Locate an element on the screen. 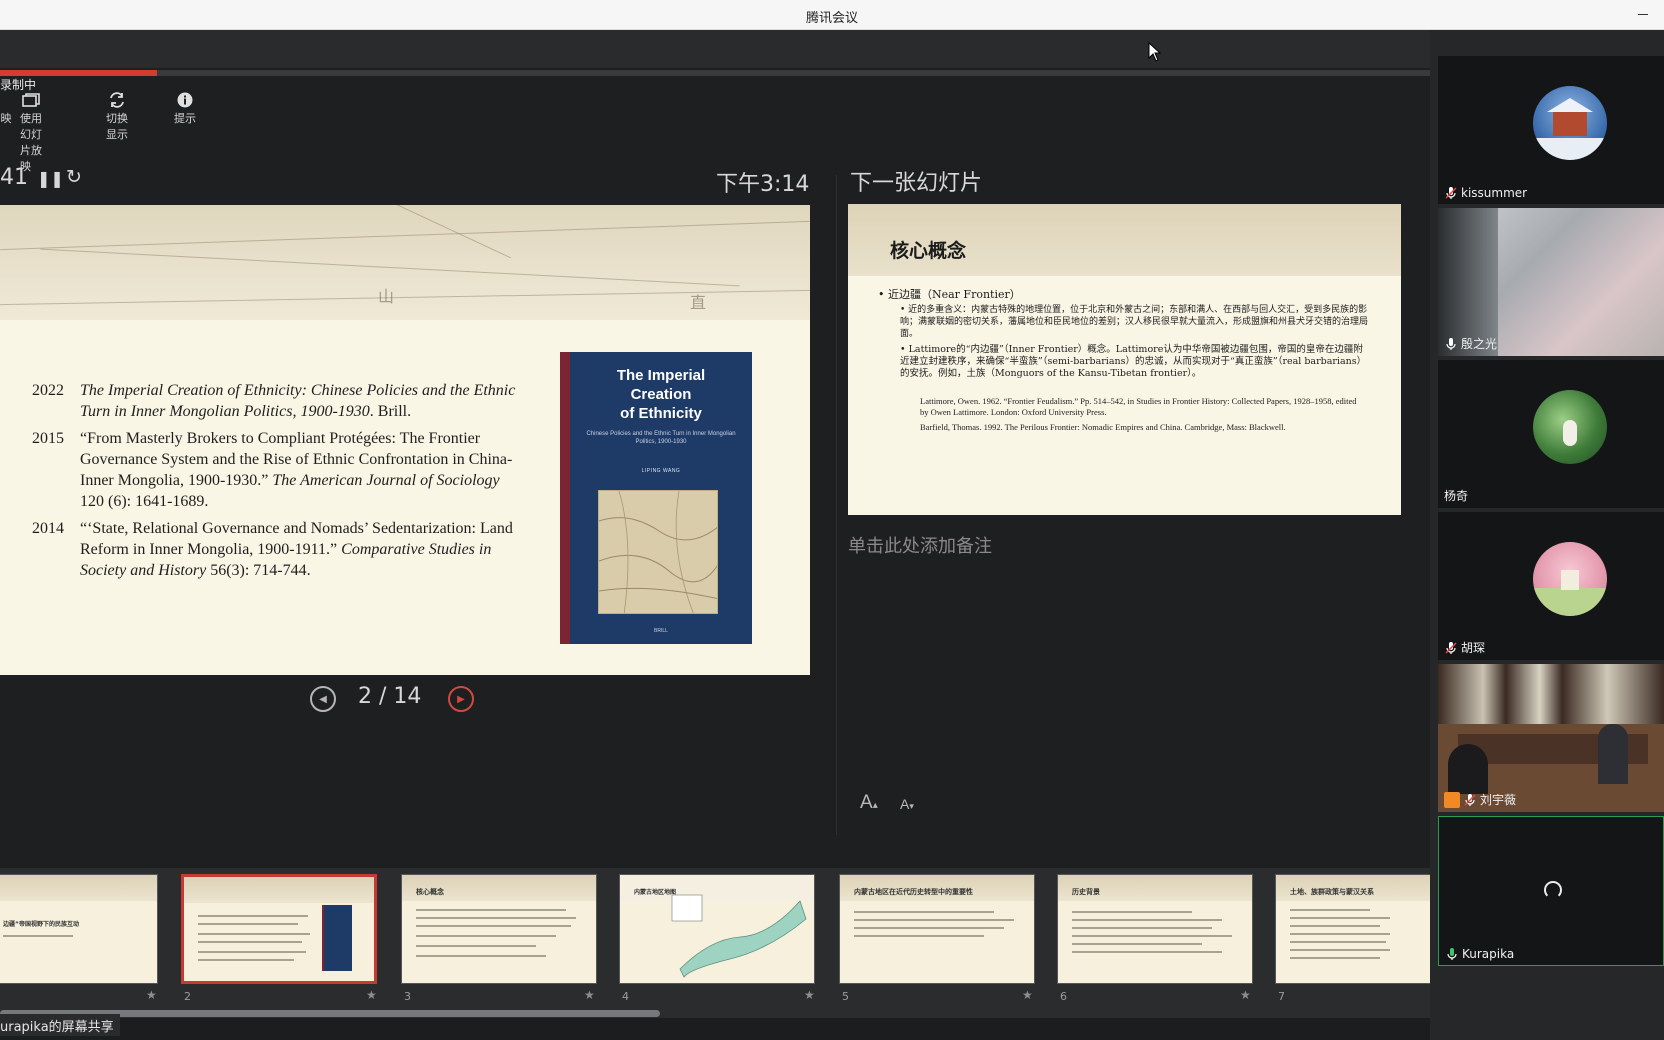 The image size is (1664, 1040). speaker-notes: 单击此处添加备注 is located at coordinates (920, 545).